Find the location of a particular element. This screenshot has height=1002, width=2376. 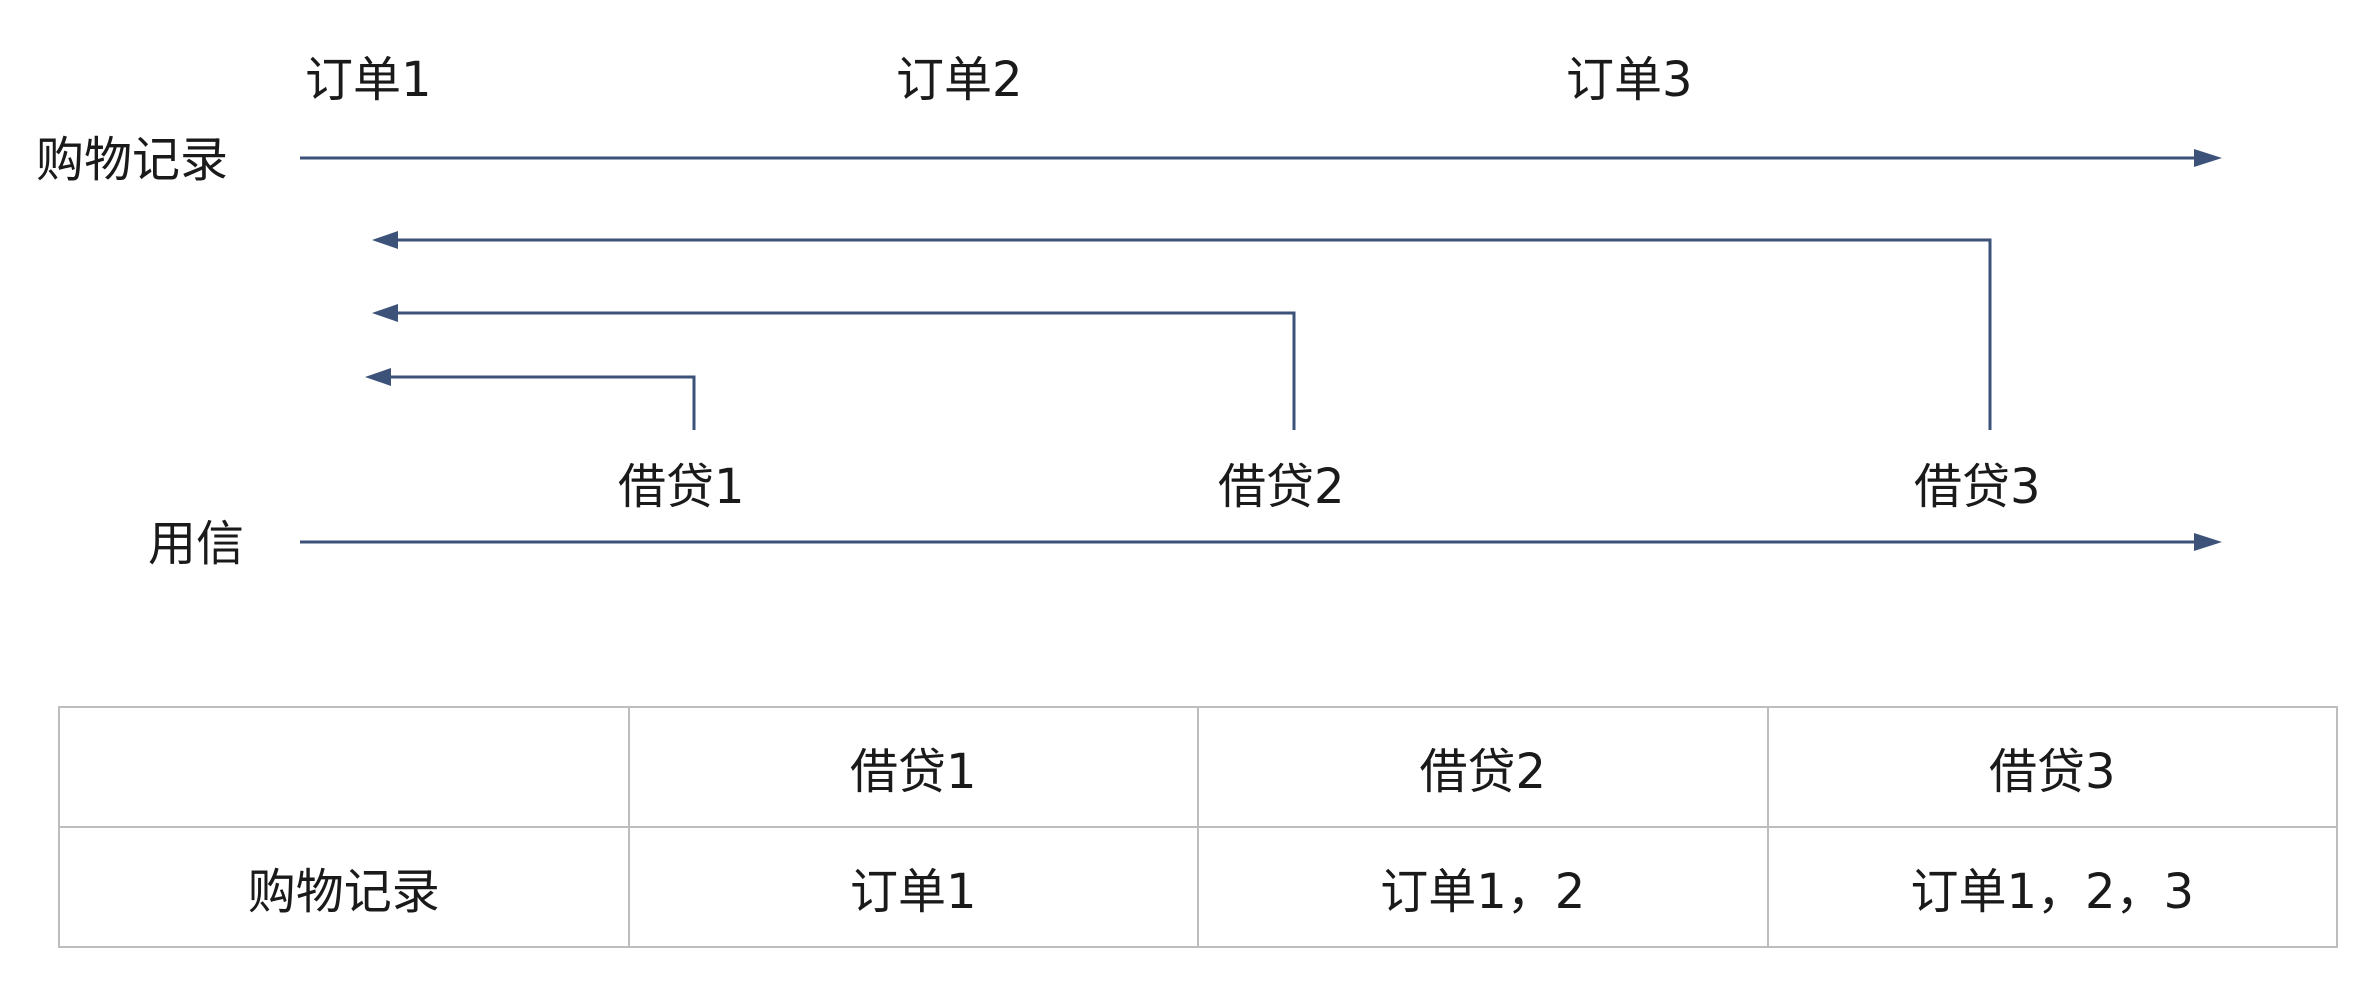

shopping-timeline-arrowhead is located at coordinates (2208, 158).